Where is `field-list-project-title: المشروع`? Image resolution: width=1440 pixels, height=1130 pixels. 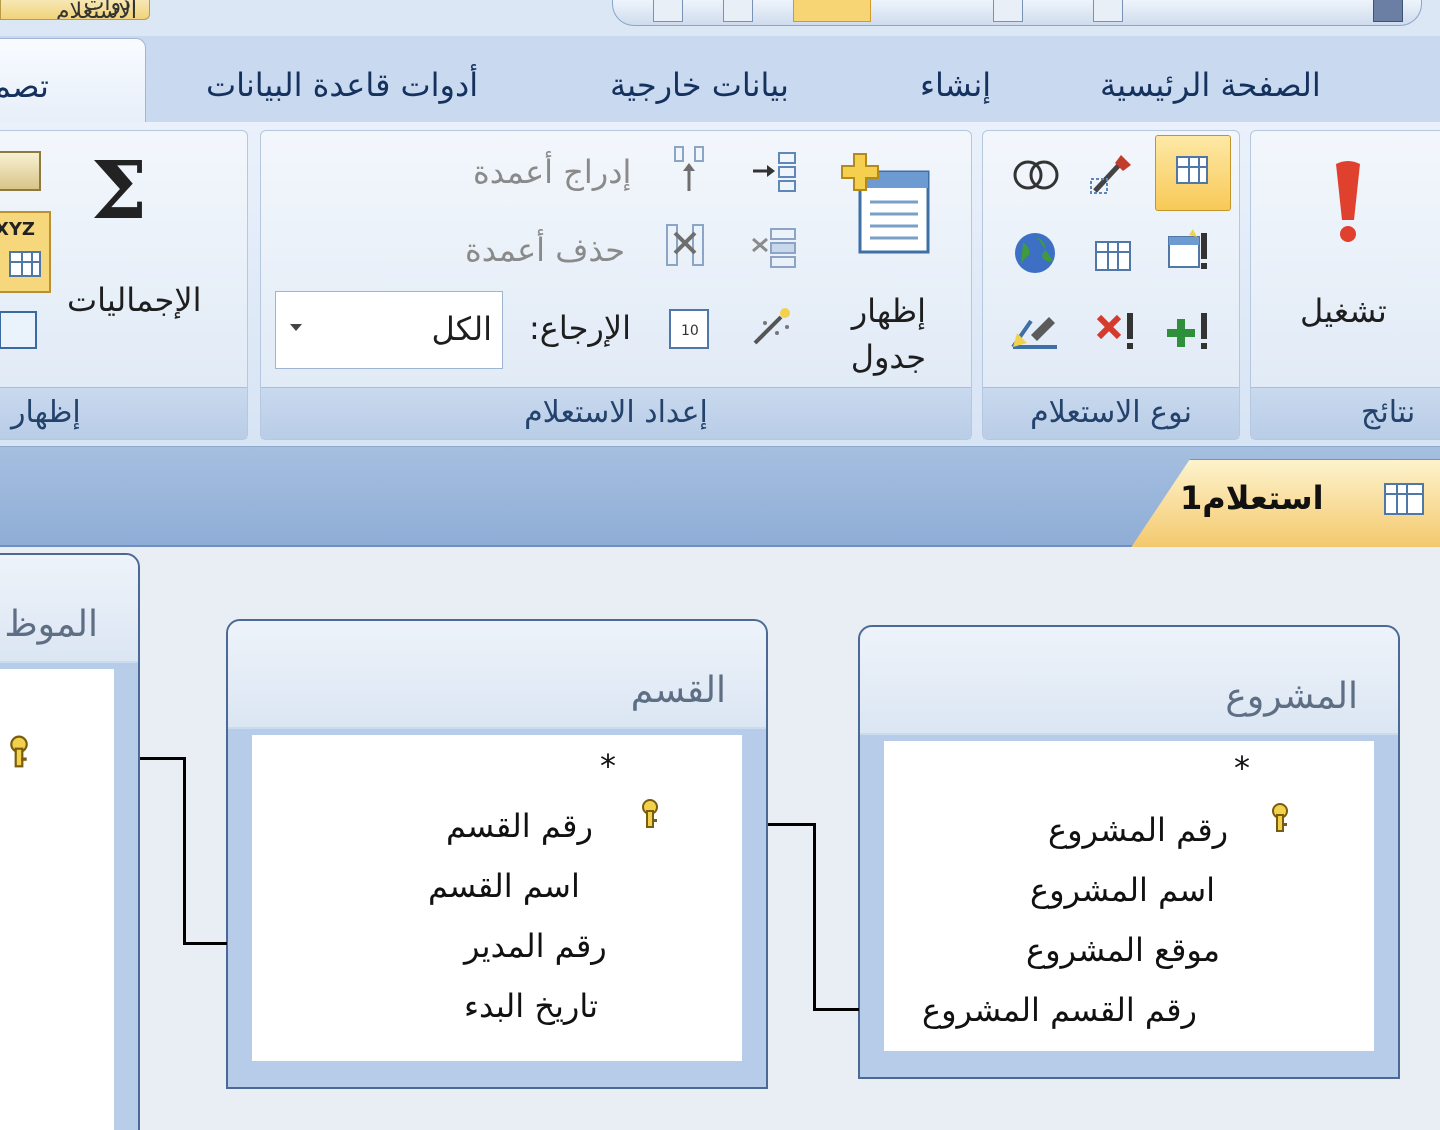 field-list-project-title: المشروع is located at coordinates (1129, 681).